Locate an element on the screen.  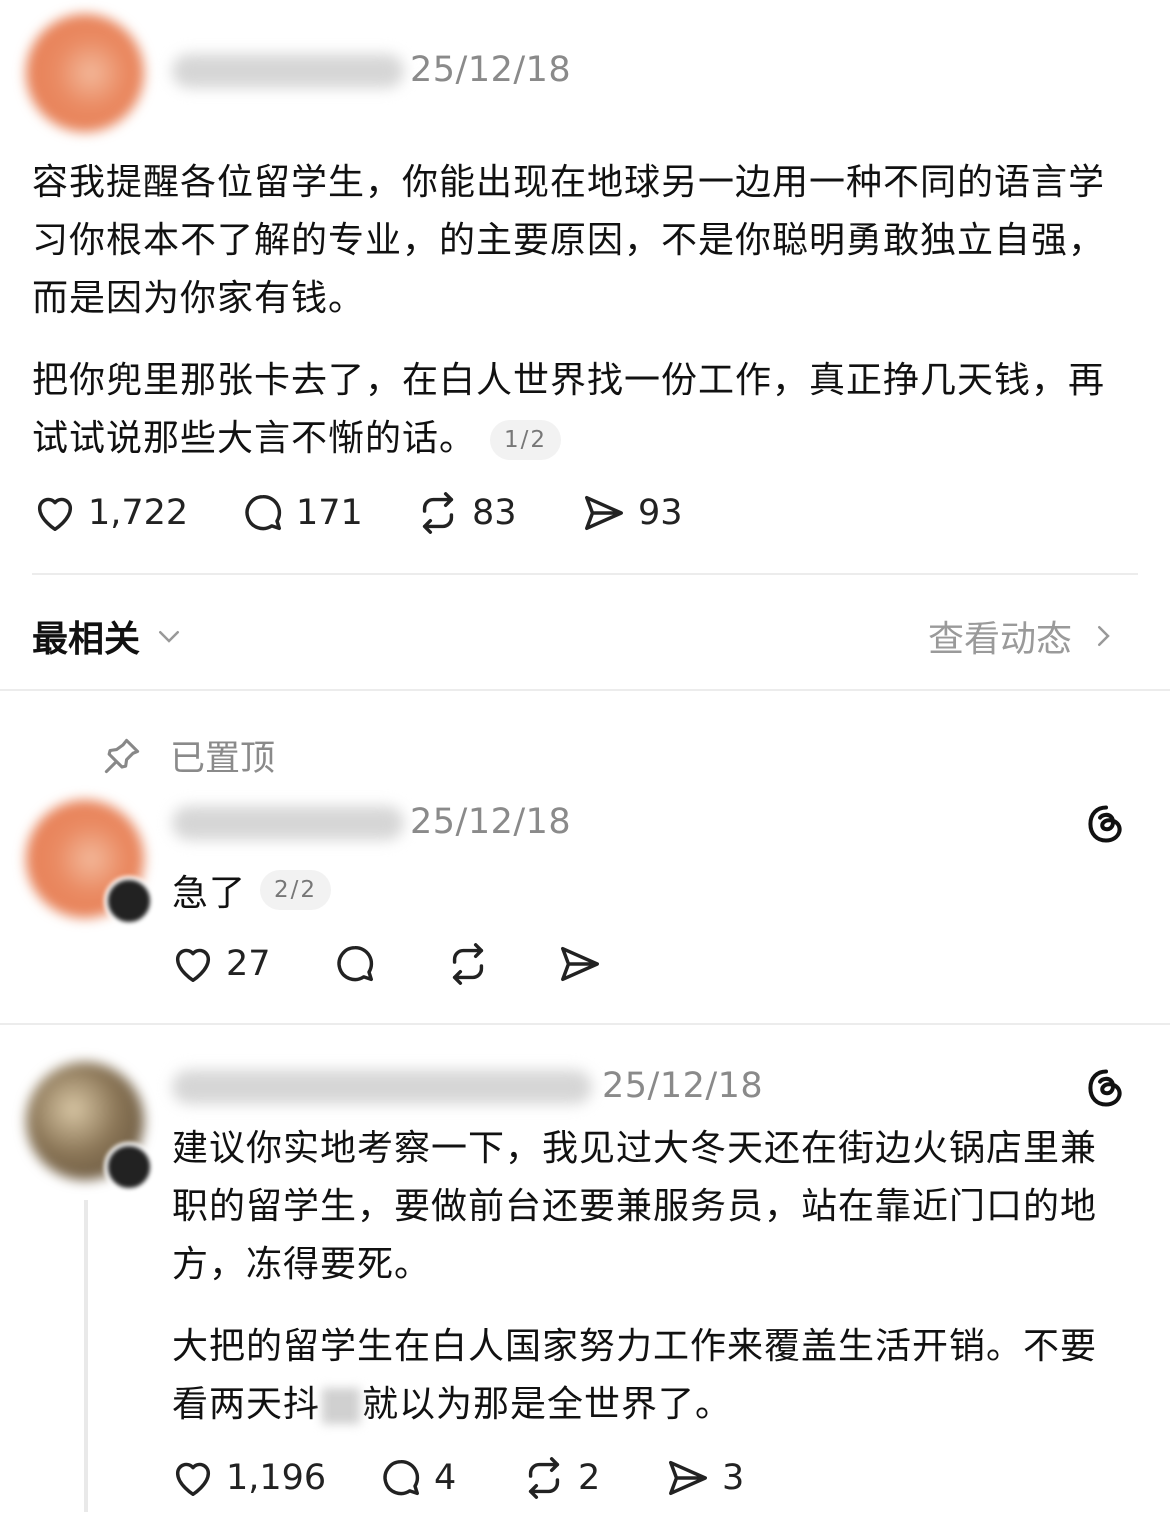
chevron-down-icon is located at coordinates (169, 637).